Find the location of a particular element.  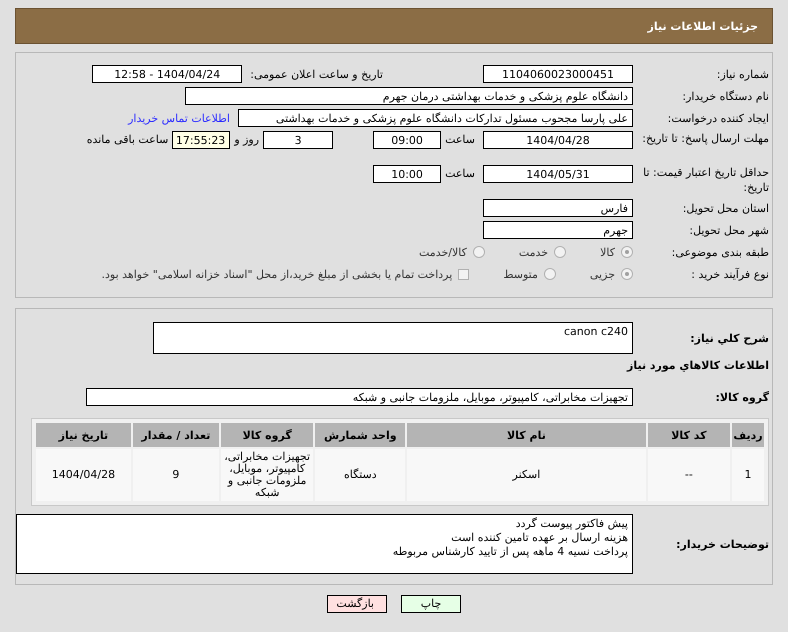

goods-group-field: تجهیزات مخابراتی، کامپیوتر، موبایل، ملزومات جانبی و شبکه is located at coordinates (359, 397).